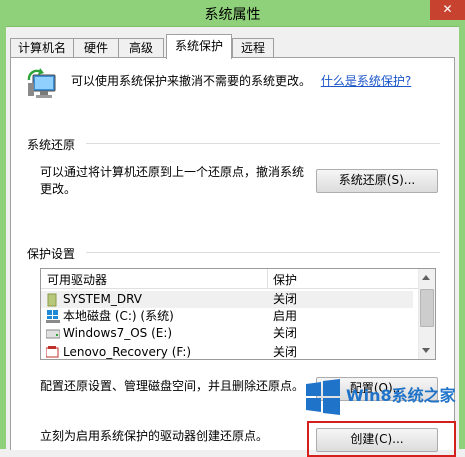 The height and width of the screenshot is (457, 465). Describe the element at coordinates (447, 10) in the screenshot. I see `close-button: ✕` at that location.